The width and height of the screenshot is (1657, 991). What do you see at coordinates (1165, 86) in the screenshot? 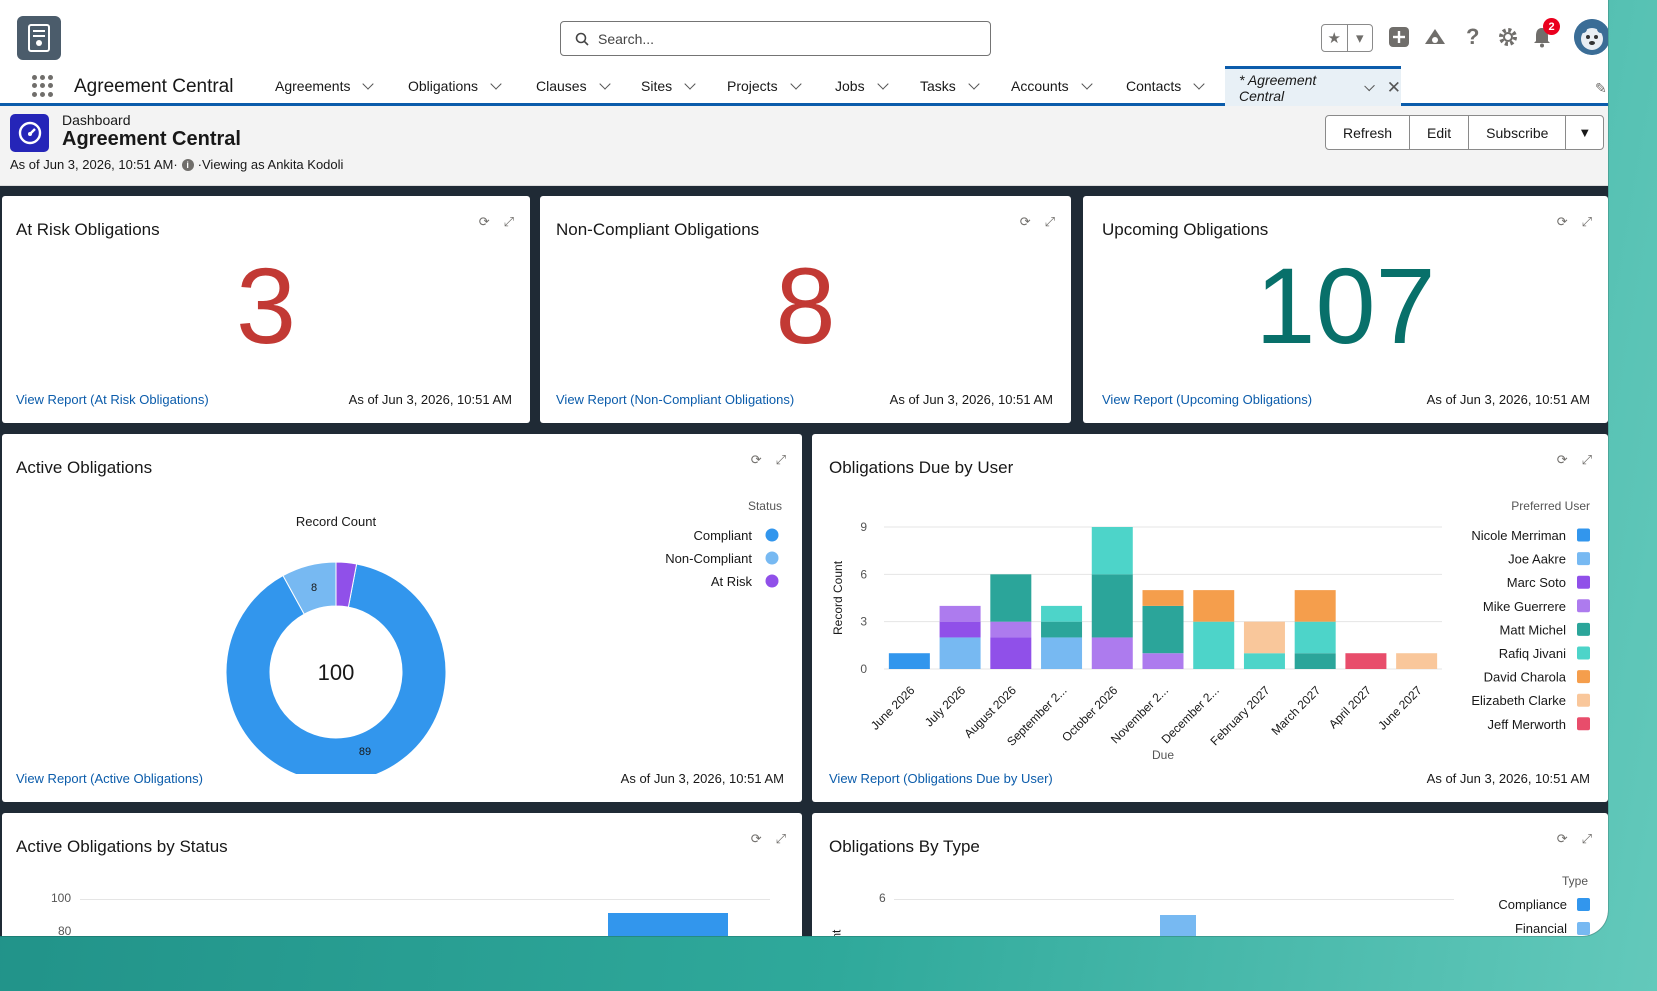
I see `nav-item-contacts: Contacts` at bounding box center [1165, 86].